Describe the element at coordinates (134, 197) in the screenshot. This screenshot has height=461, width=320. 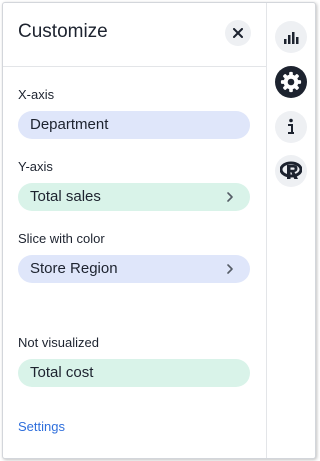
I see `y-axis-pill: Total sales` at that location.